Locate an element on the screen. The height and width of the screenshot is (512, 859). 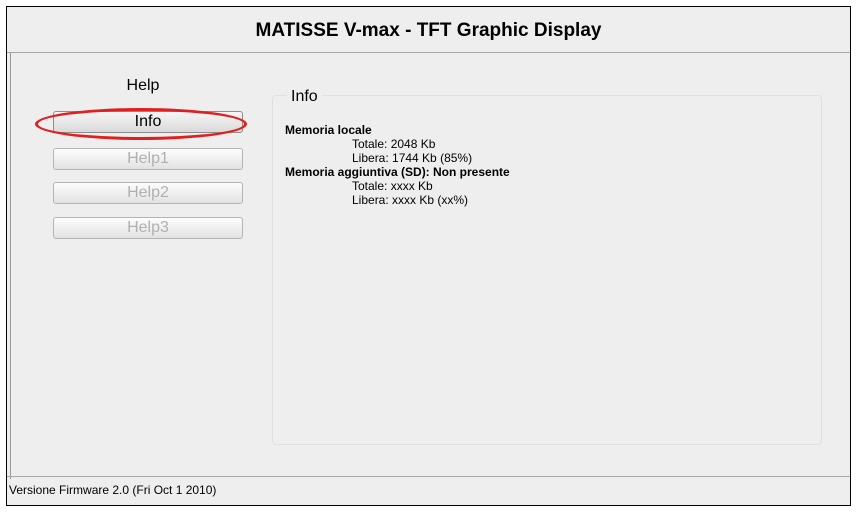
firmware-version: Versione Firmware 2.0 (Fri Oct 1 2010) is located at coordinates (113, 490).